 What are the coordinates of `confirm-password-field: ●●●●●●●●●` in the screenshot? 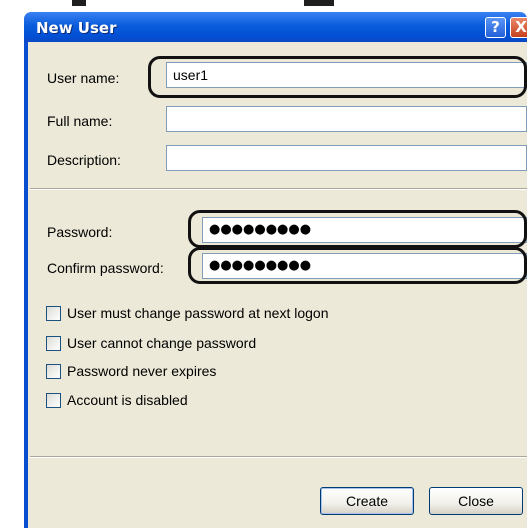 It's located at (364, 266).